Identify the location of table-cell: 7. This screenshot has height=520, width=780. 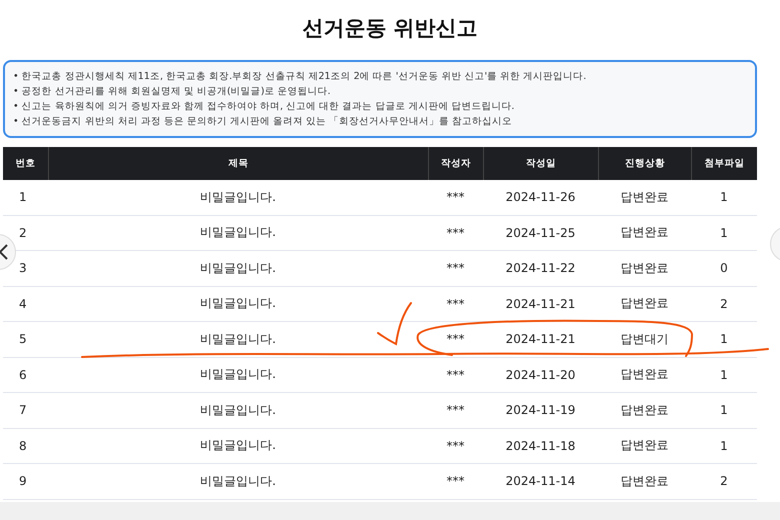
(23, 410).